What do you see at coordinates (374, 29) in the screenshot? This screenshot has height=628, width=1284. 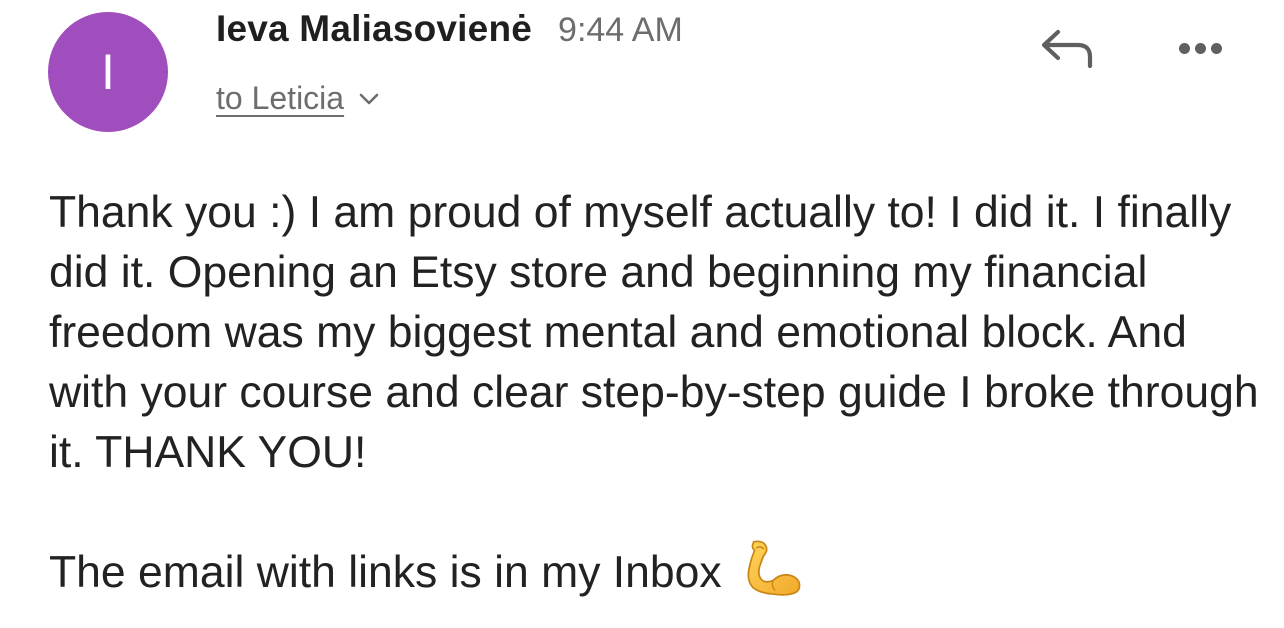 I see `sender-name: Ieva Maliasovienė` at bounding box center [374, 29].